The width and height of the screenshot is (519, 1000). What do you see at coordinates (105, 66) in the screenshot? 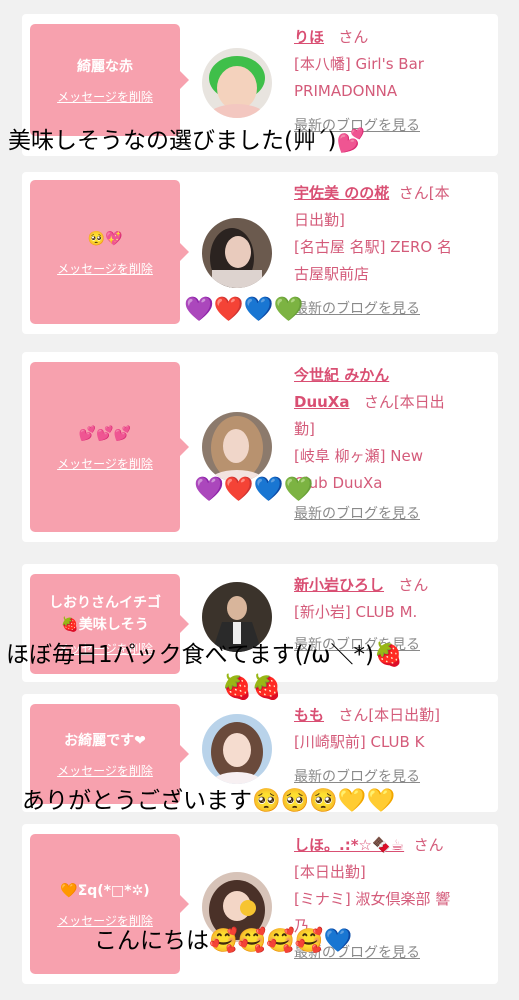
I see `message-text: 綺麗な赤` at bounding box center [105, 66].